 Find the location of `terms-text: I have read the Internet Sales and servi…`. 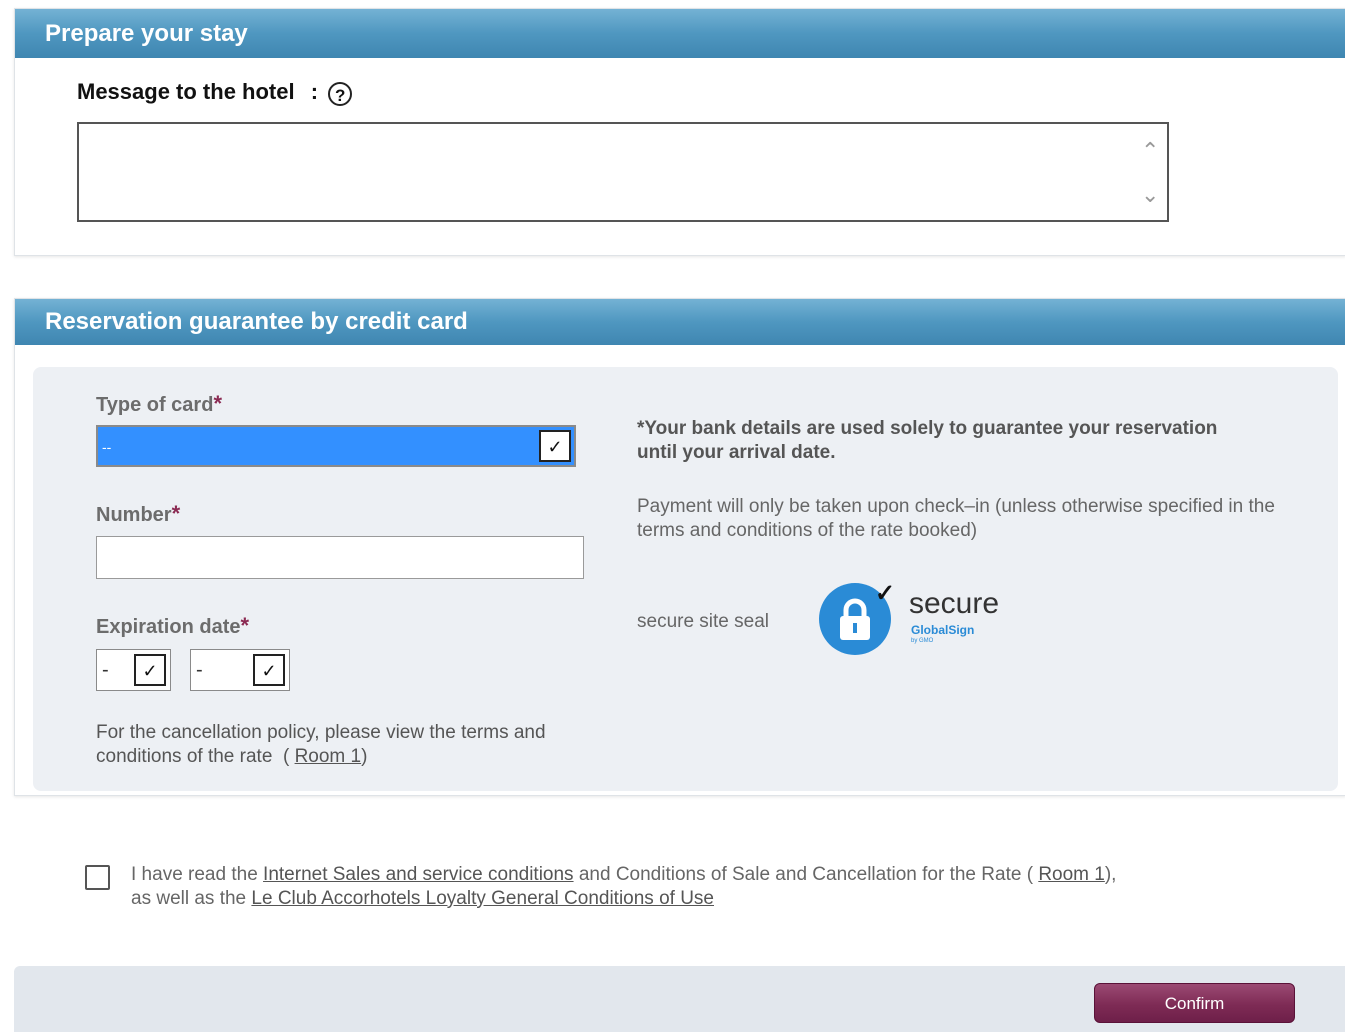

terms-text: I have read the Internet Sales and servi… is located at coordinates (726, 887).